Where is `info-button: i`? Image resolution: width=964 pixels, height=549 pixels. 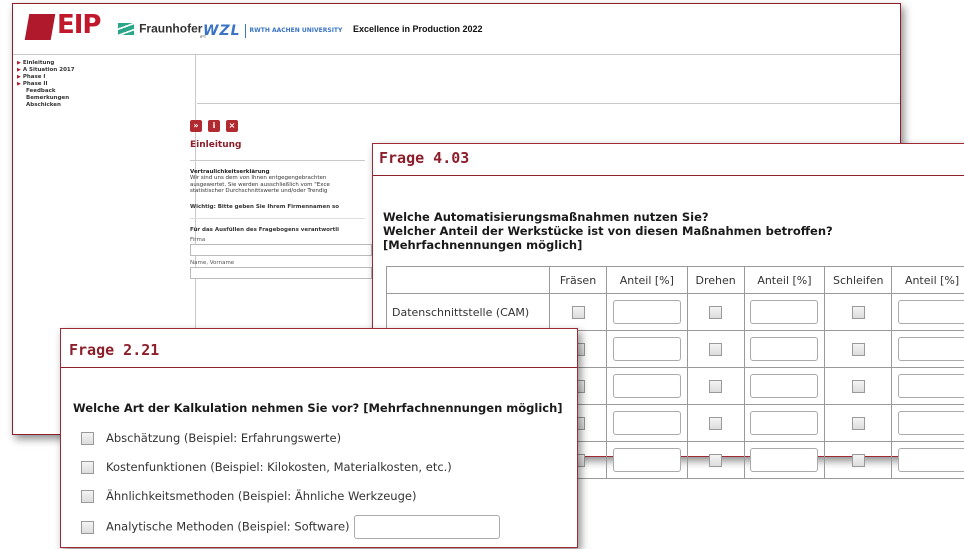
info-button: i is located at coordinates (214, 126).